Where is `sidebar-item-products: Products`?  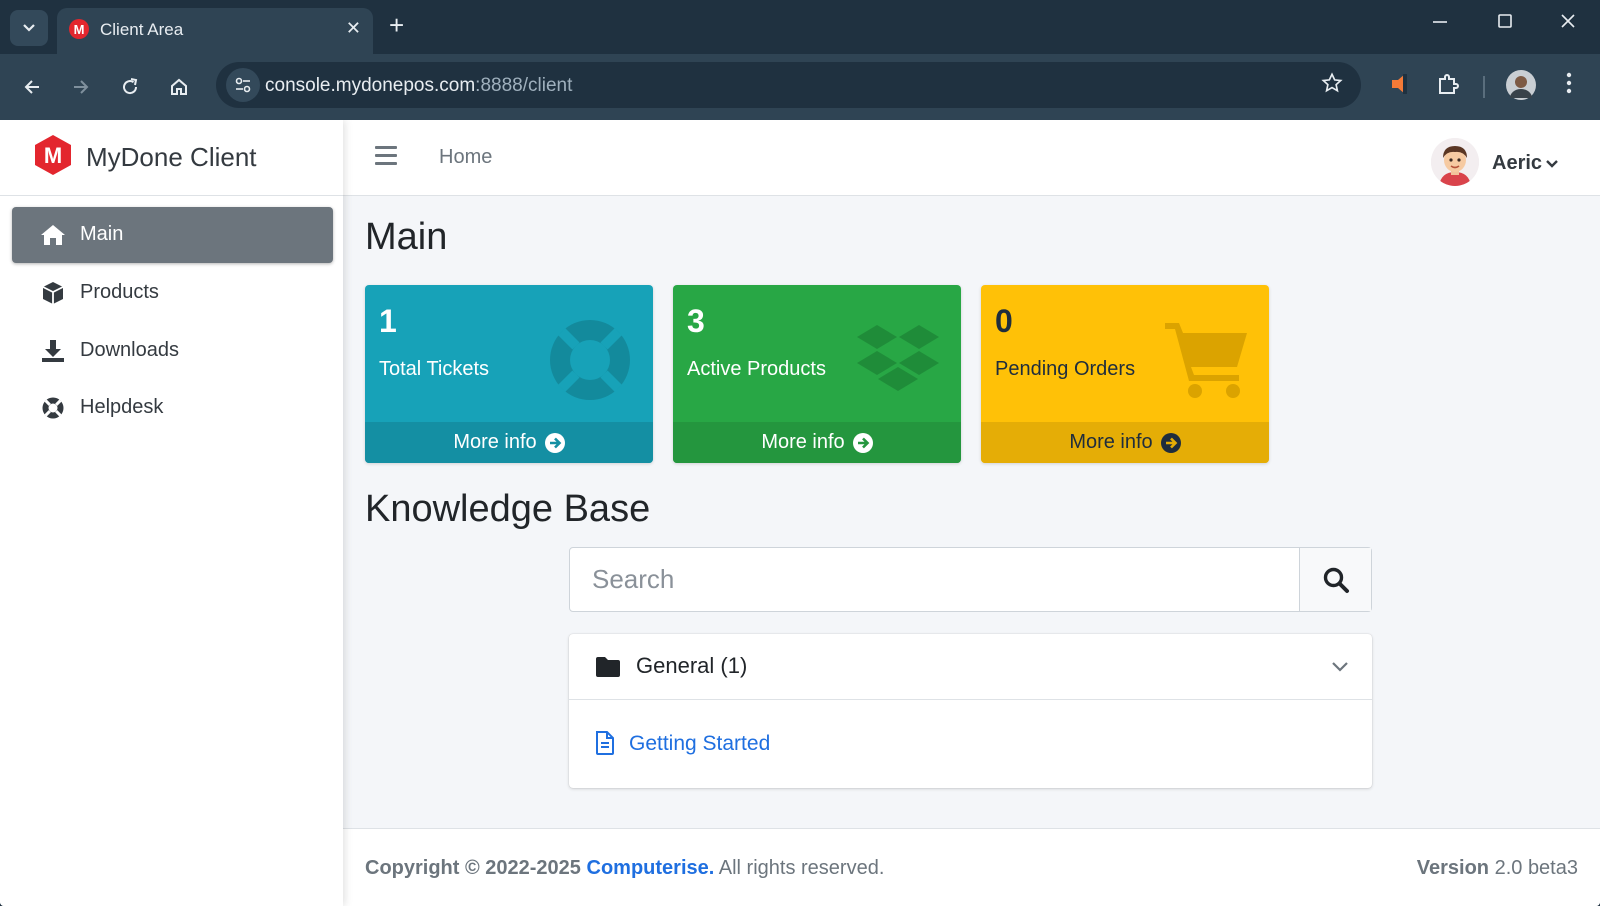
sidebar-item-products: Products is located at coordinates (172, 293).